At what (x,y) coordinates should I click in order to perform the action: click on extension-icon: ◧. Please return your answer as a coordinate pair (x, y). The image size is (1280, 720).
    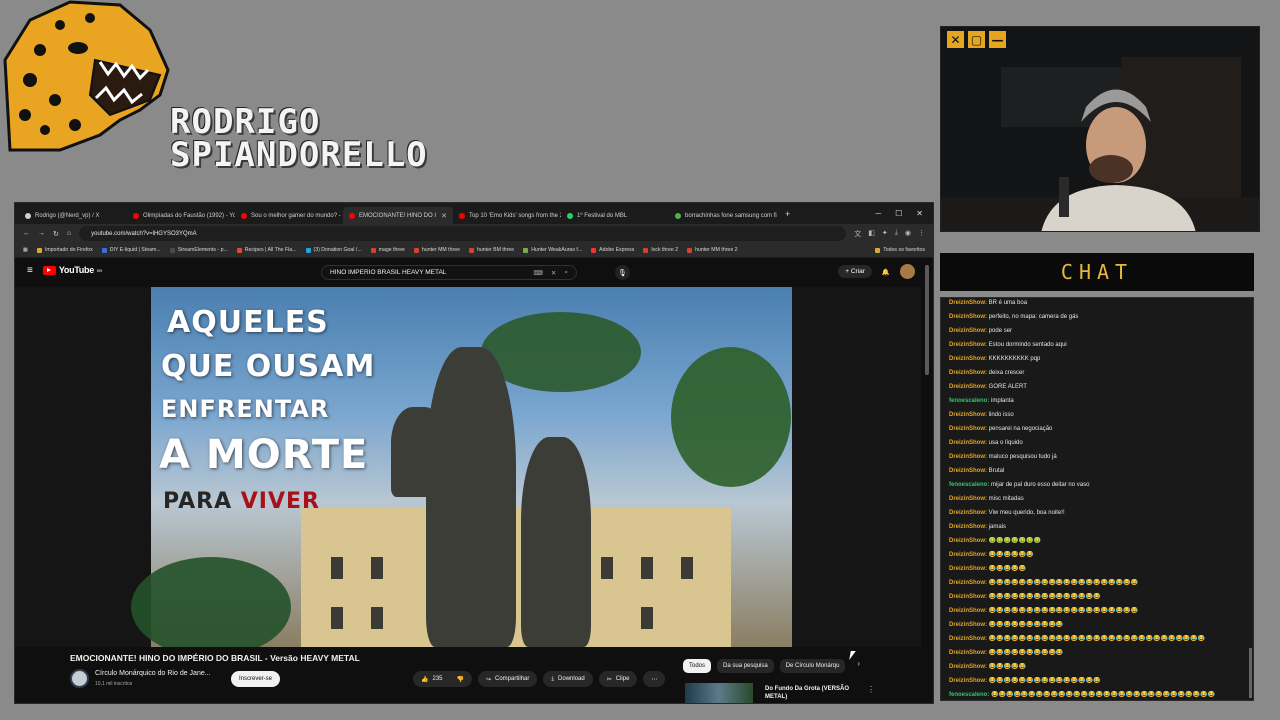
    Looking at the image, I should click on (871, 234).